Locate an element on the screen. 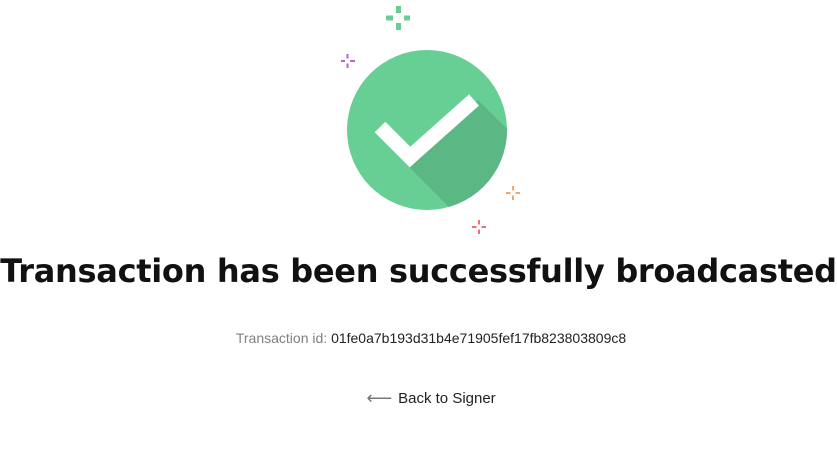  transaction-id-label: Transaction id: is located at coordinates (281, 338).